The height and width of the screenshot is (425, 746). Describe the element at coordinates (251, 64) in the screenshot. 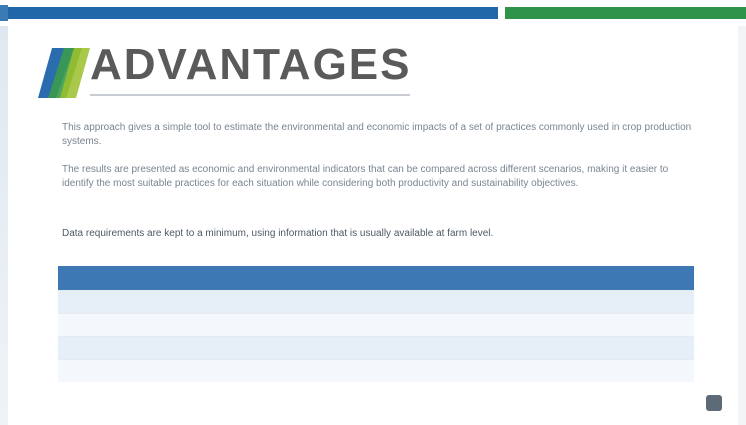

I see `slide-title: ADVANTAGES` at that location.